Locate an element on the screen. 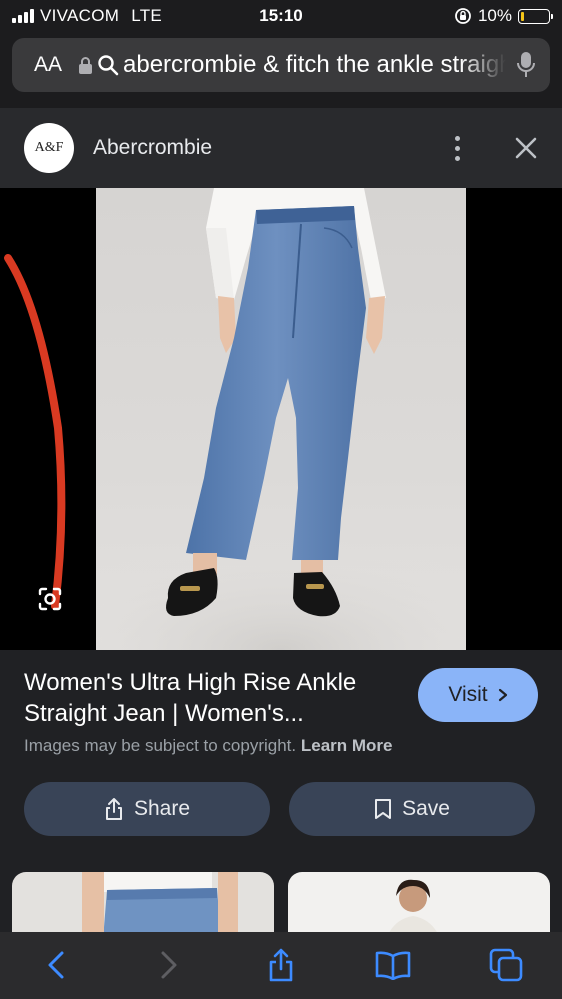 The image size is (562, 999). source-logo: A&F is located at coordinates (49, 148).